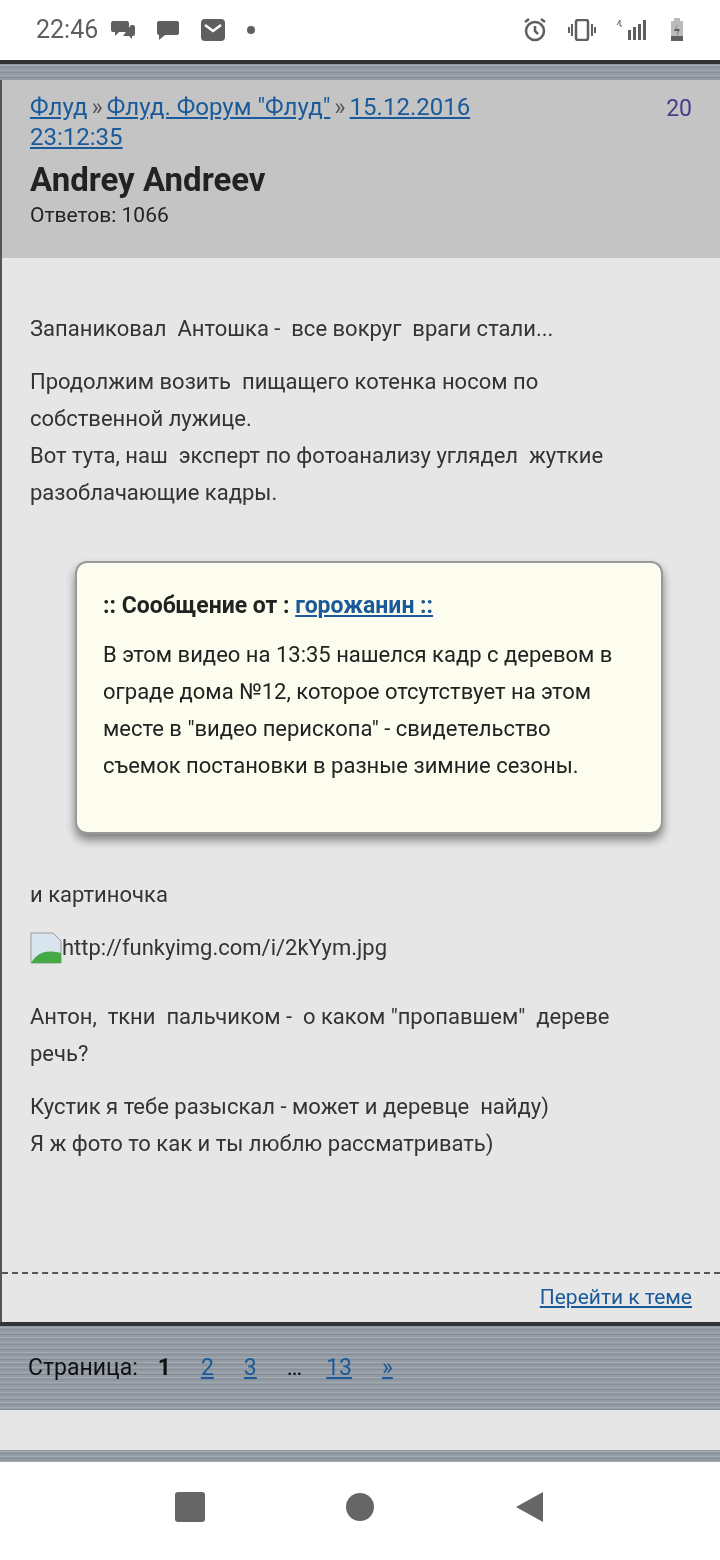  I want to click on chat-icon, so click(123, 30).